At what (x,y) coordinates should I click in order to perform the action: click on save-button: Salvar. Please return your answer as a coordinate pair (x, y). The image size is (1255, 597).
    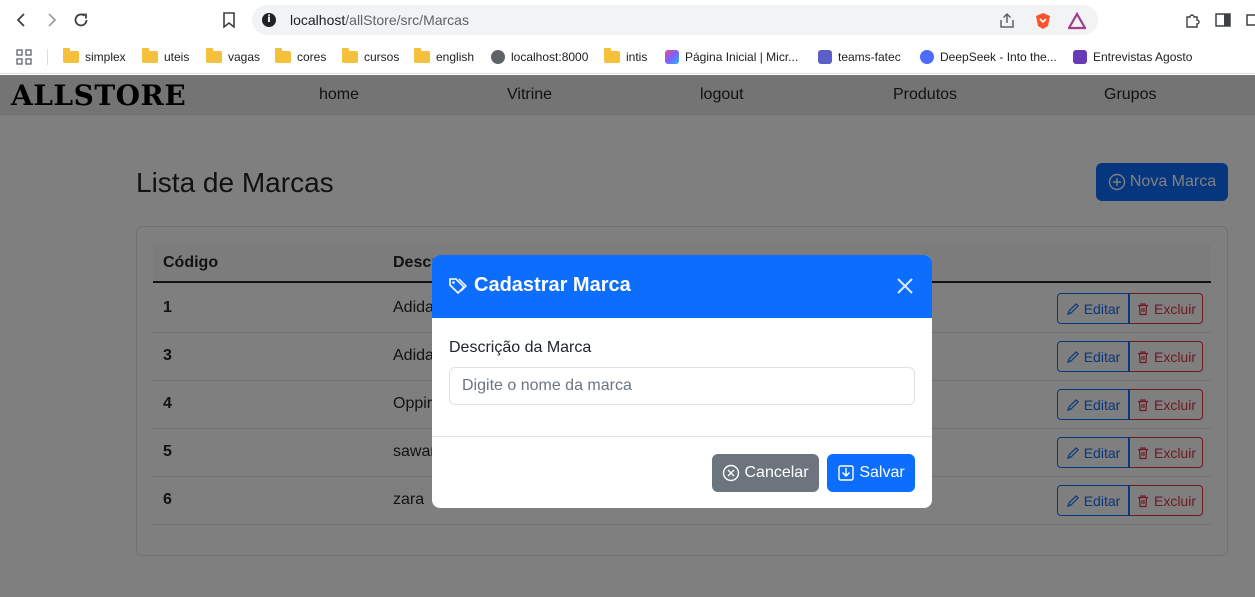
    Looking at the image, I should click on (871, 473).